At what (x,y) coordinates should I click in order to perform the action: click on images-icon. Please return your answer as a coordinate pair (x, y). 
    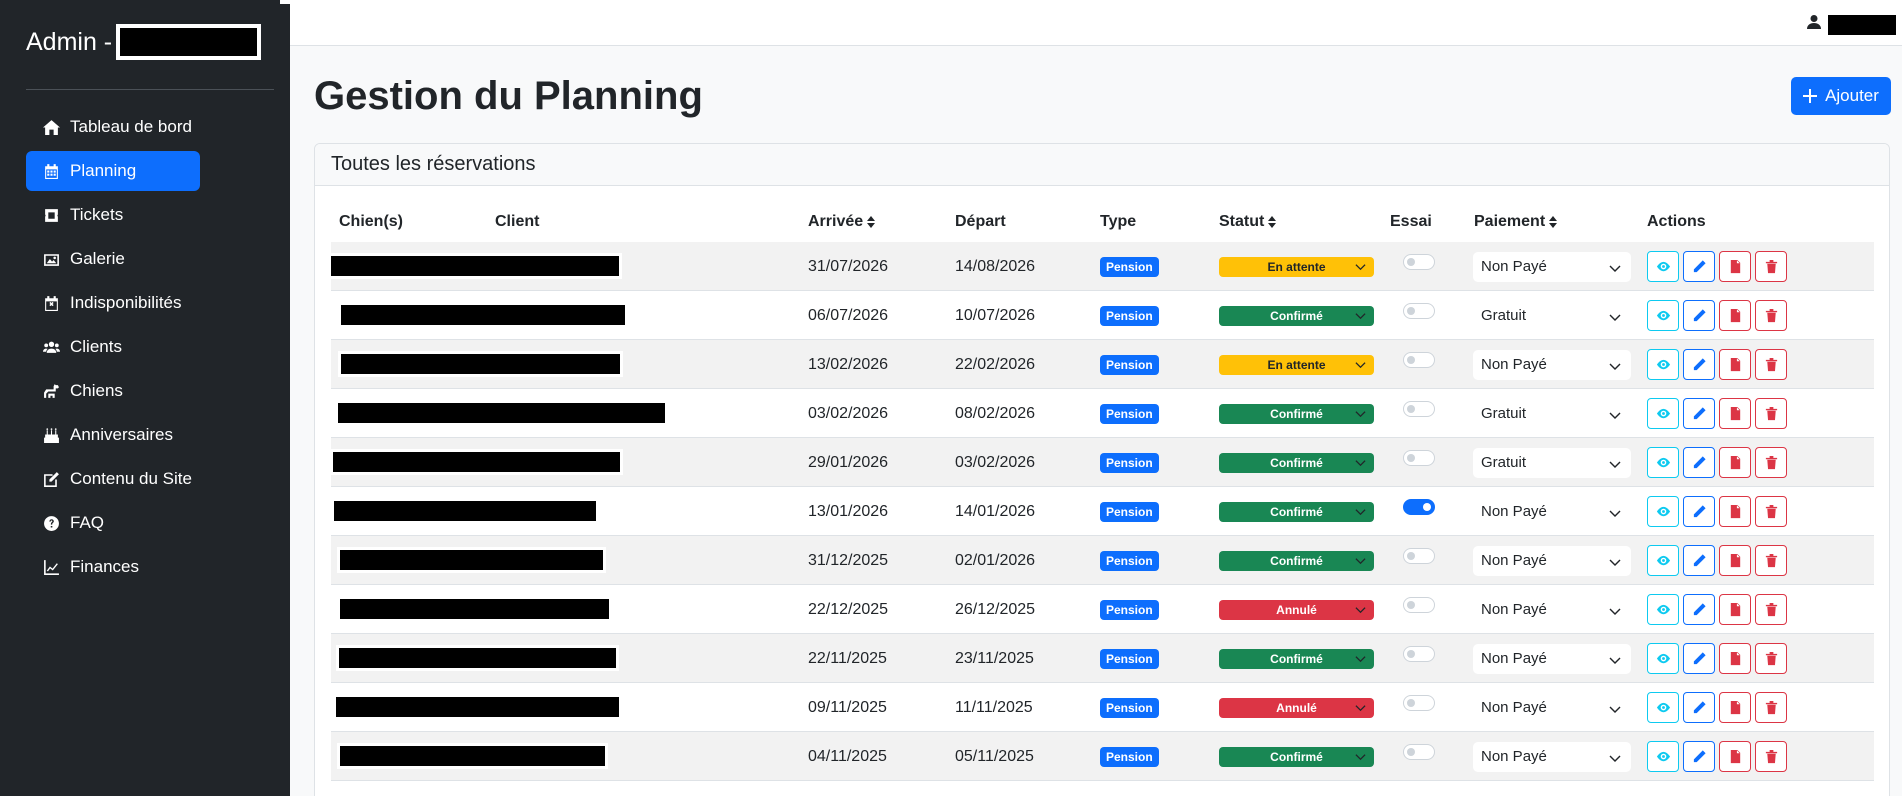
    Looking at the image, I should click on (51, 259).